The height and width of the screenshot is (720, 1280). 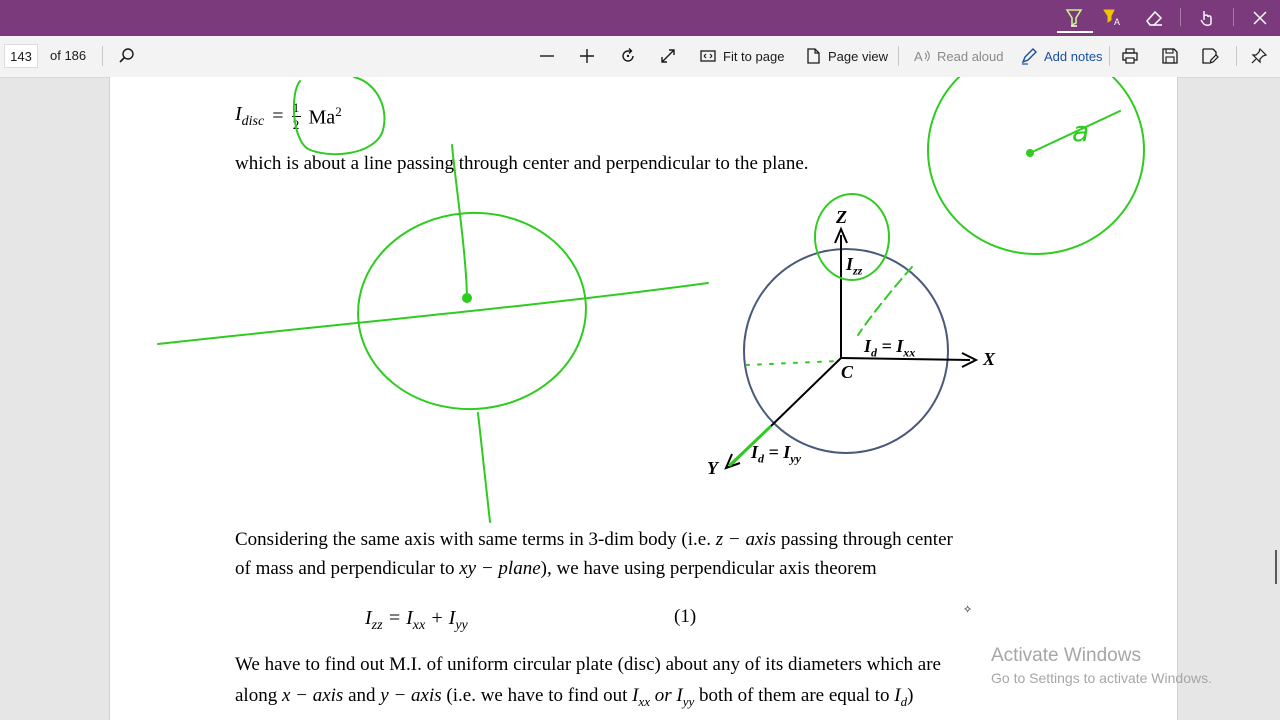 I want to click on y-axis-label: Y, so click(x=712, y=468).